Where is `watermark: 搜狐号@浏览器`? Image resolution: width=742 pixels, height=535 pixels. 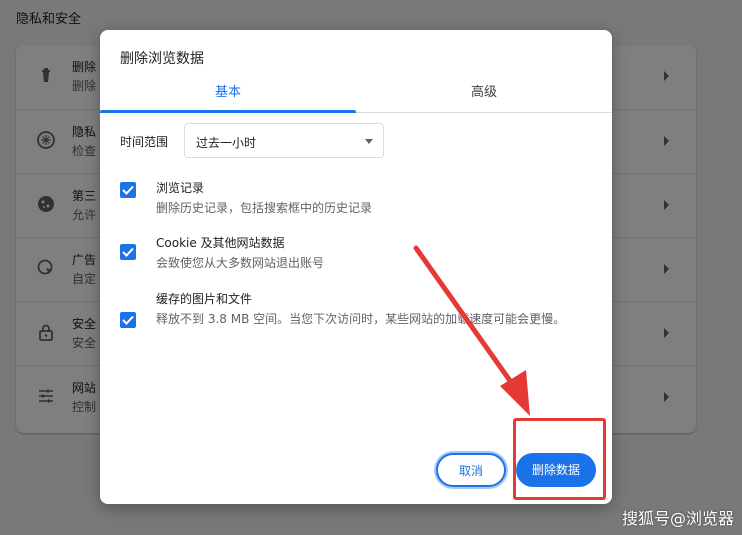
watermark: 搜狐号@浏览器 is located at coordinates (677, 518).